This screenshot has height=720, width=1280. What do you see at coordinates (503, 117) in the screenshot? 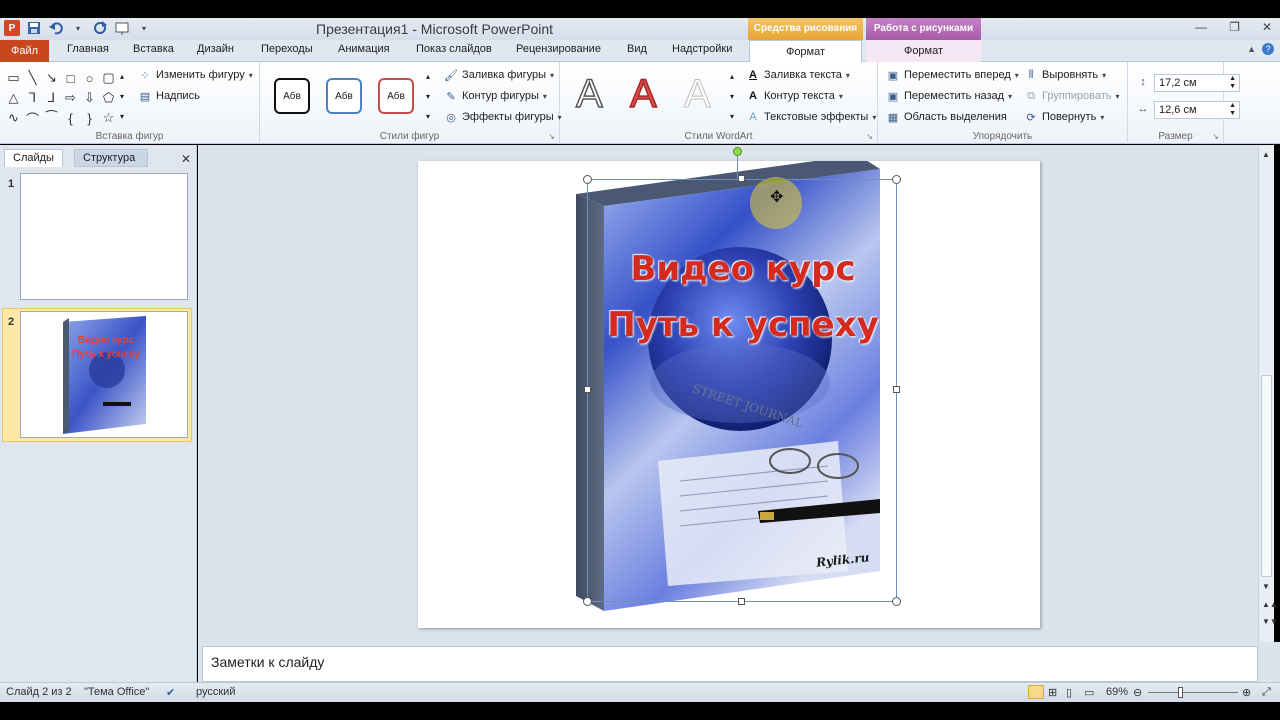
I see `shape-effects-button: ◎ Эффекты фигуры ▾` at bounding box center [503, 117].